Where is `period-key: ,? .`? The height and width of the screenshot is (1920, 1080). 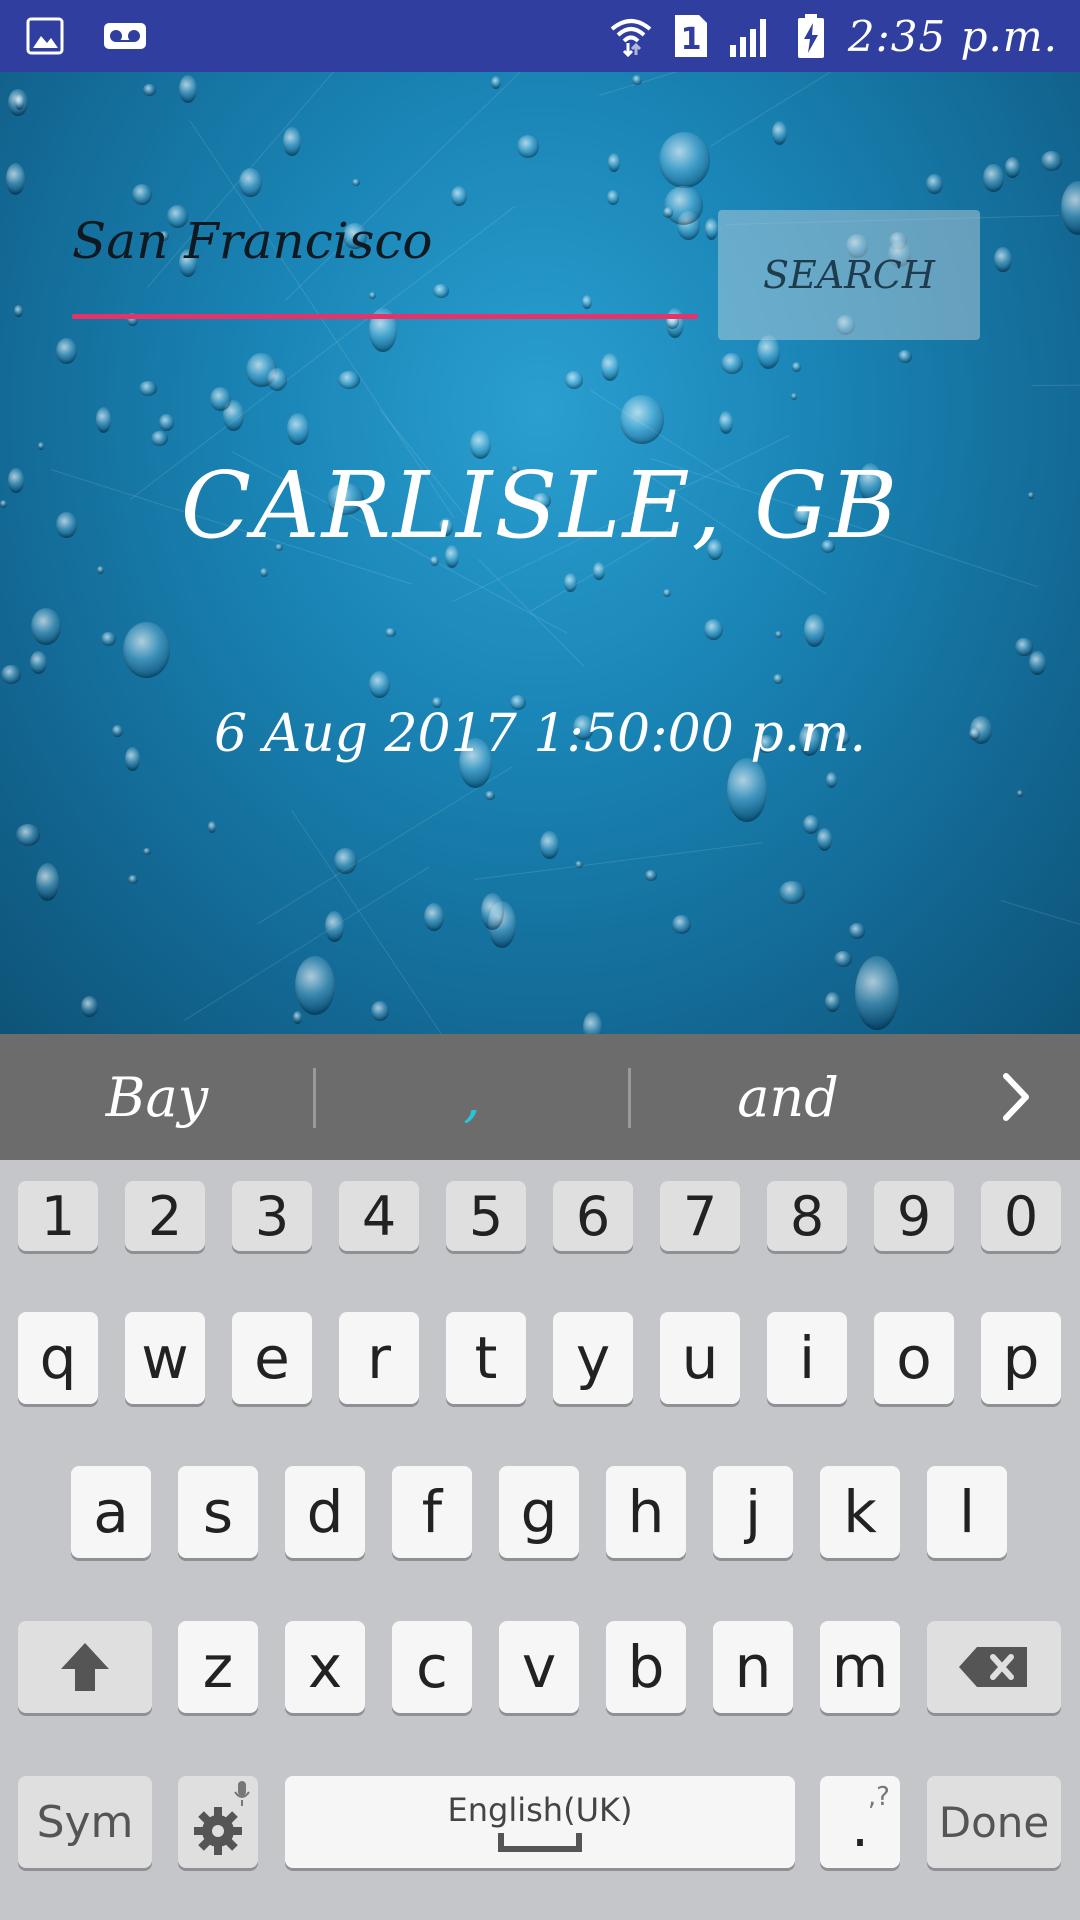
period-key: ,? . is located at coordinates (860, 1822).